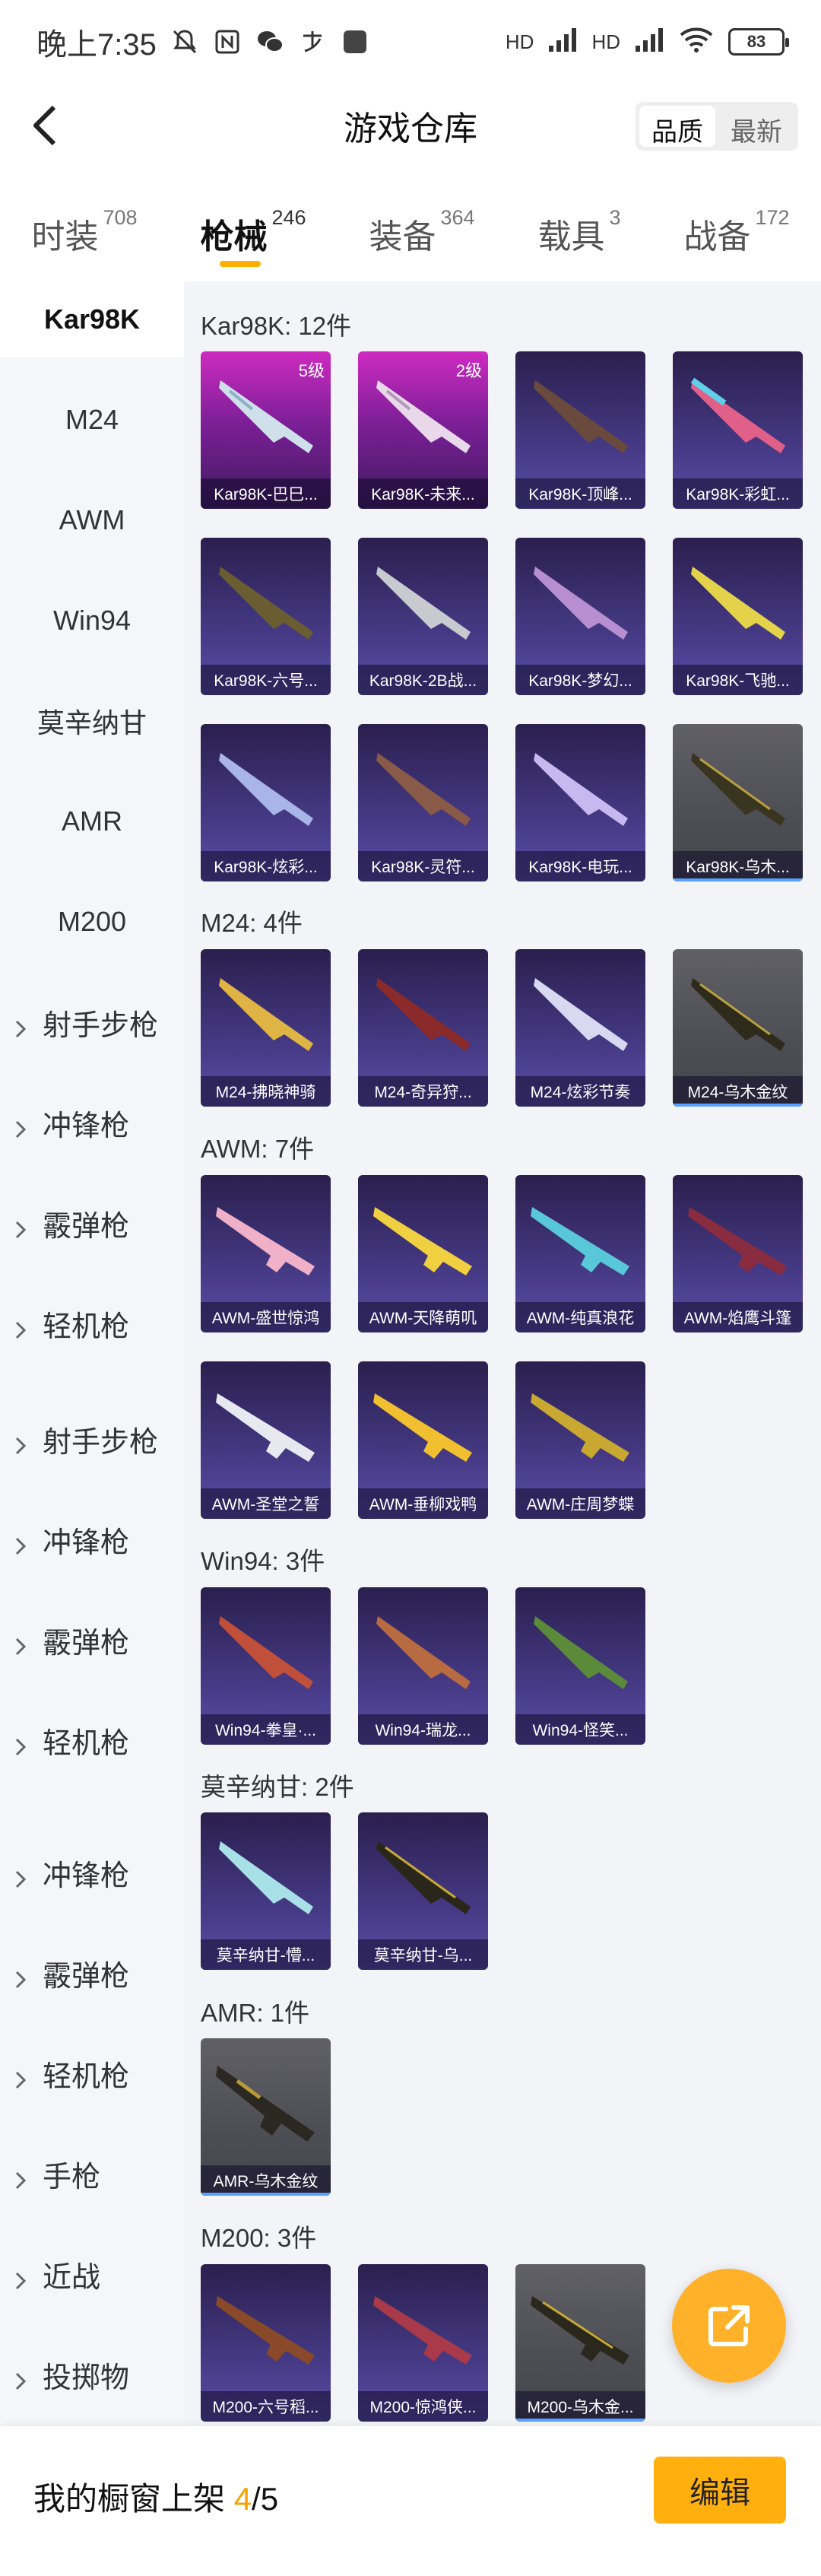 The image size is (821, 2576). What do you see at coordinates (185, 41) in the screenshot?
I see `mute-bell-icon` at bounding box center [185, 41].